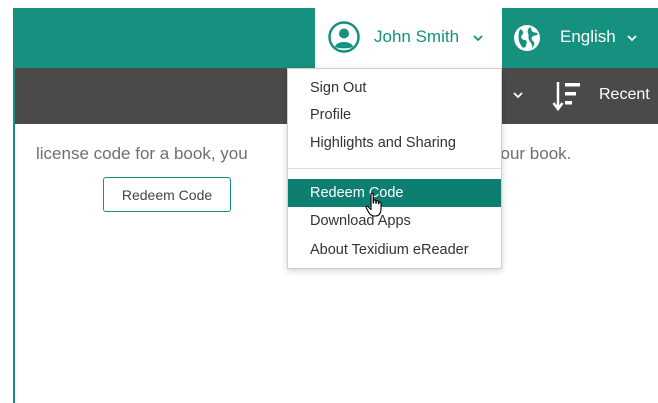 This screenshot has width=658, height=403. What do you see at coordinates (532, 153) in the screenshot?
I see `instruction-text-right: your book.` at bounding box center [532, 153].